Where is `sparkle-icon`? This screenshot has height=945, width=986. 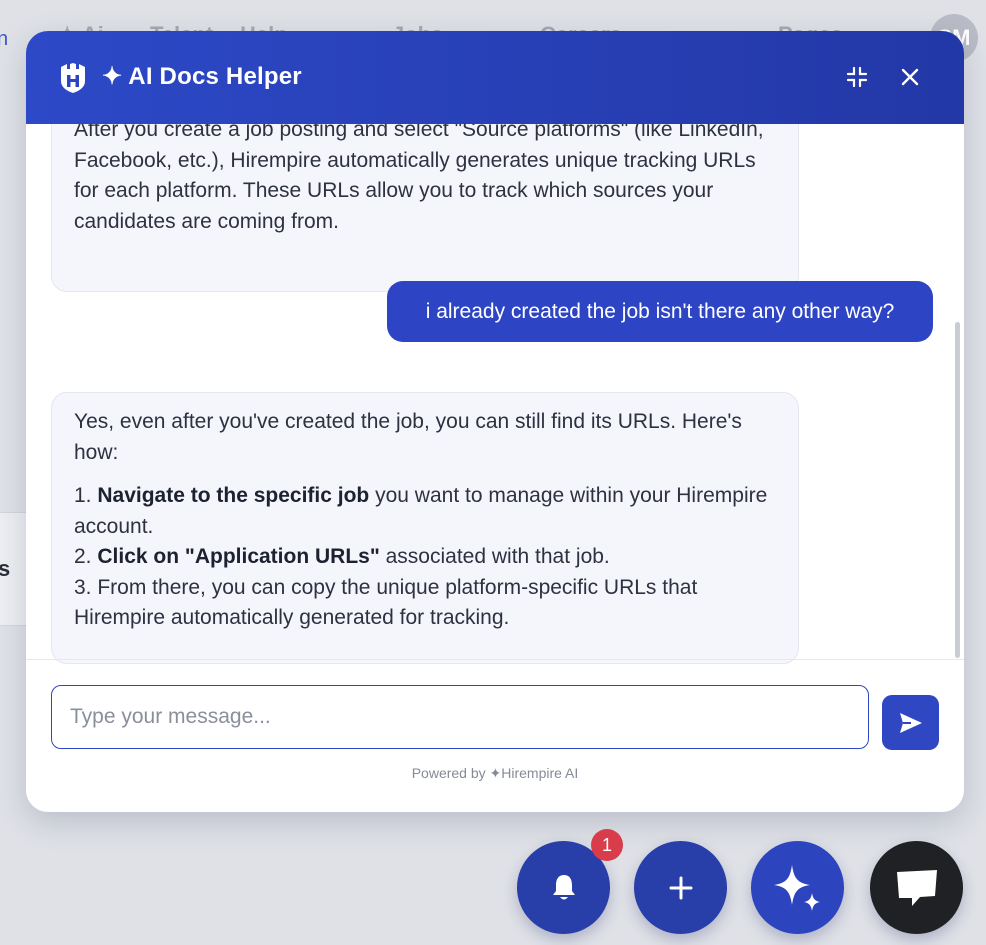
sparkle-icon is located at coordinates (796, 887).